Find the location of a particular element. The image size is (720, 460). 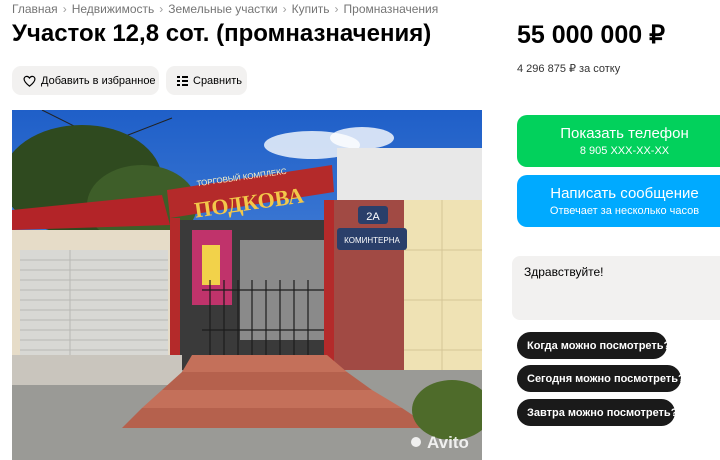

quick-reply-when: Когда можно посмотреть? is located at coordinates (593, 345).